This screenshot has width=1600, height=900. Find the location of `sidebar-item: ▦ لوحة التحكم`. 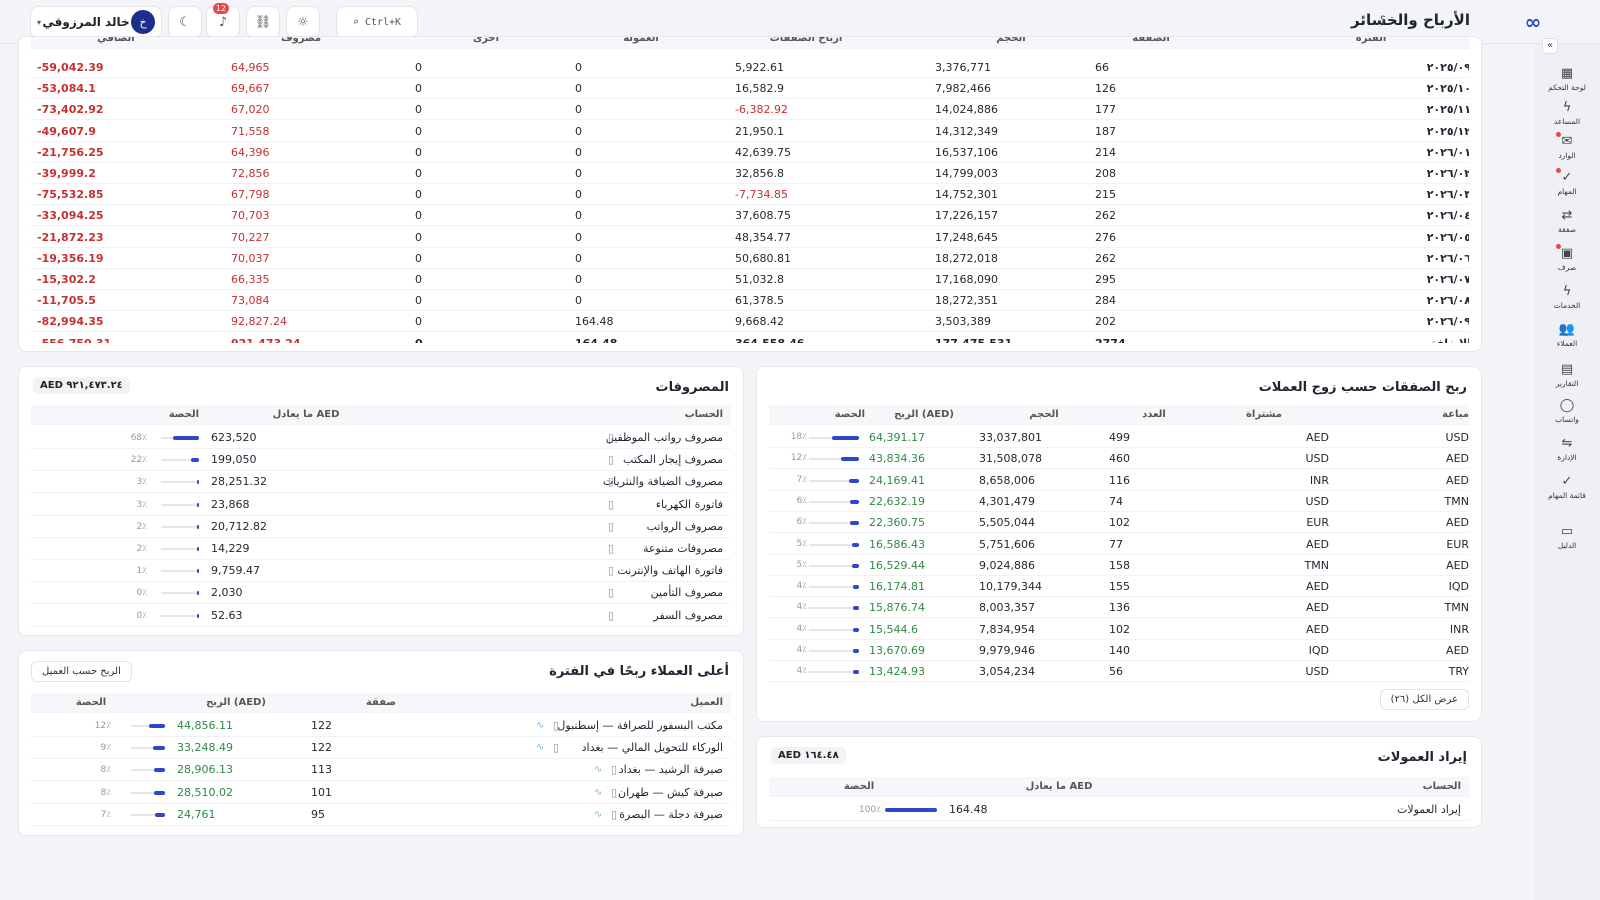

sidebar-item: ▦ لوحة التحكم is located at coordinates (1567, 79).